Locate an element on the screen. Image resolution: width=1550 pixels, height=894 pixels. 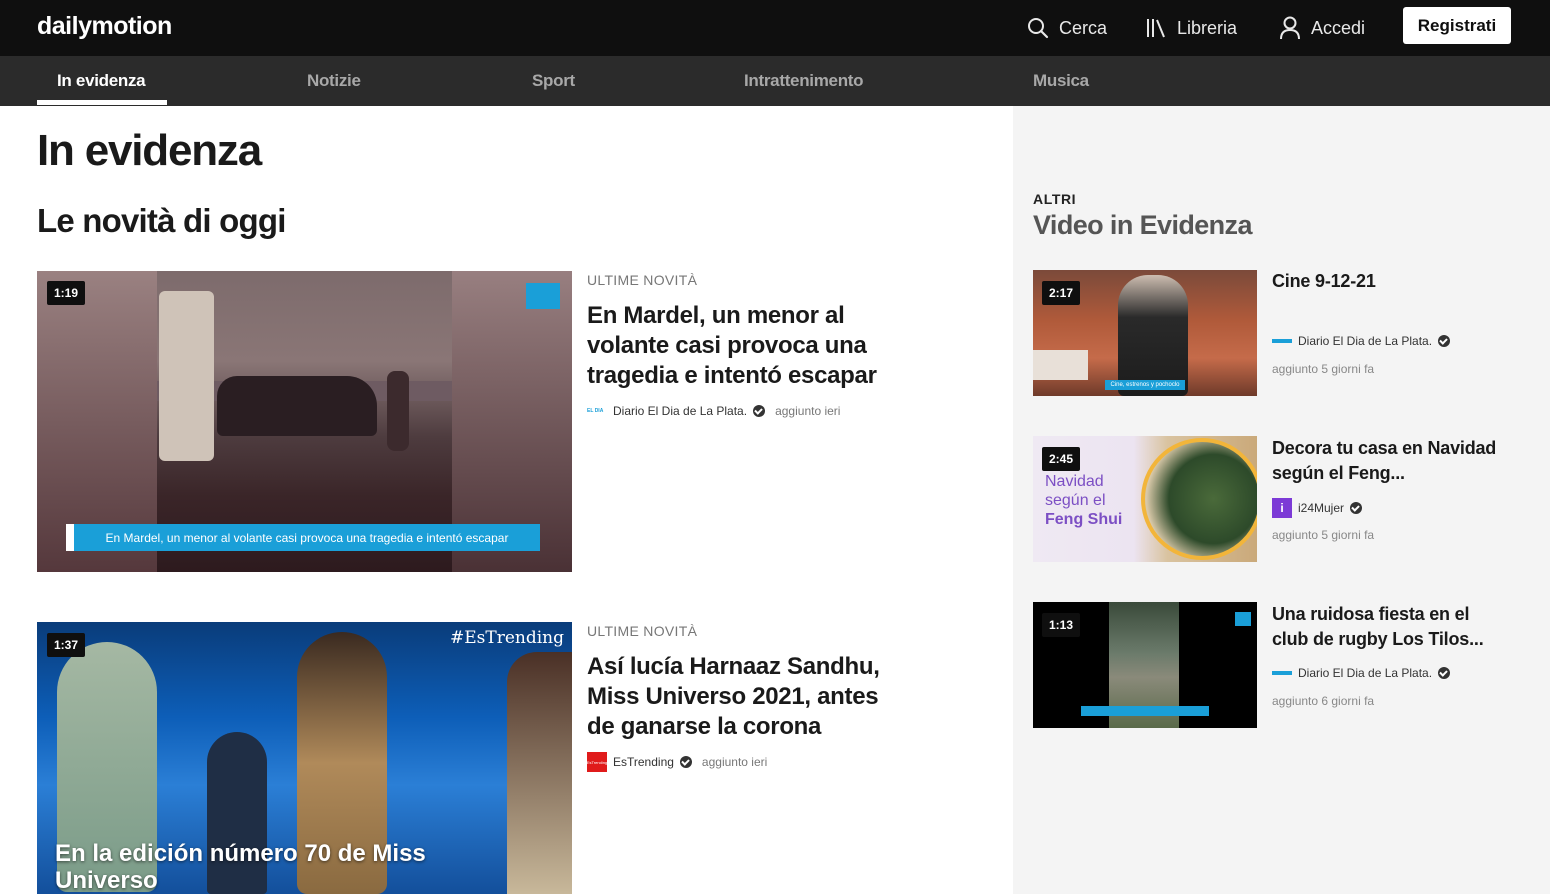
library-icon is located at coordinates (1156, 28).